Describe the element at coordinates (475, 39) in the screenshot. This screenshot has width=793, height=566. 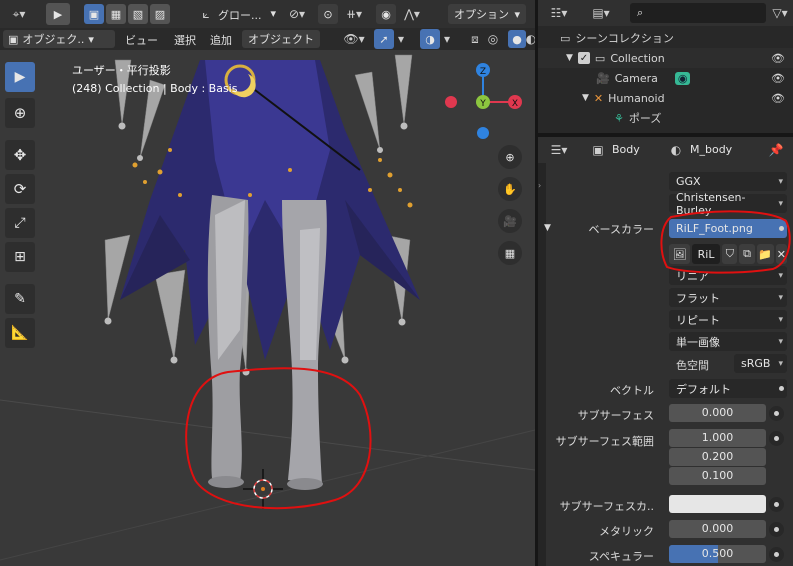
I see `xray-icon: ⧈` at that location.